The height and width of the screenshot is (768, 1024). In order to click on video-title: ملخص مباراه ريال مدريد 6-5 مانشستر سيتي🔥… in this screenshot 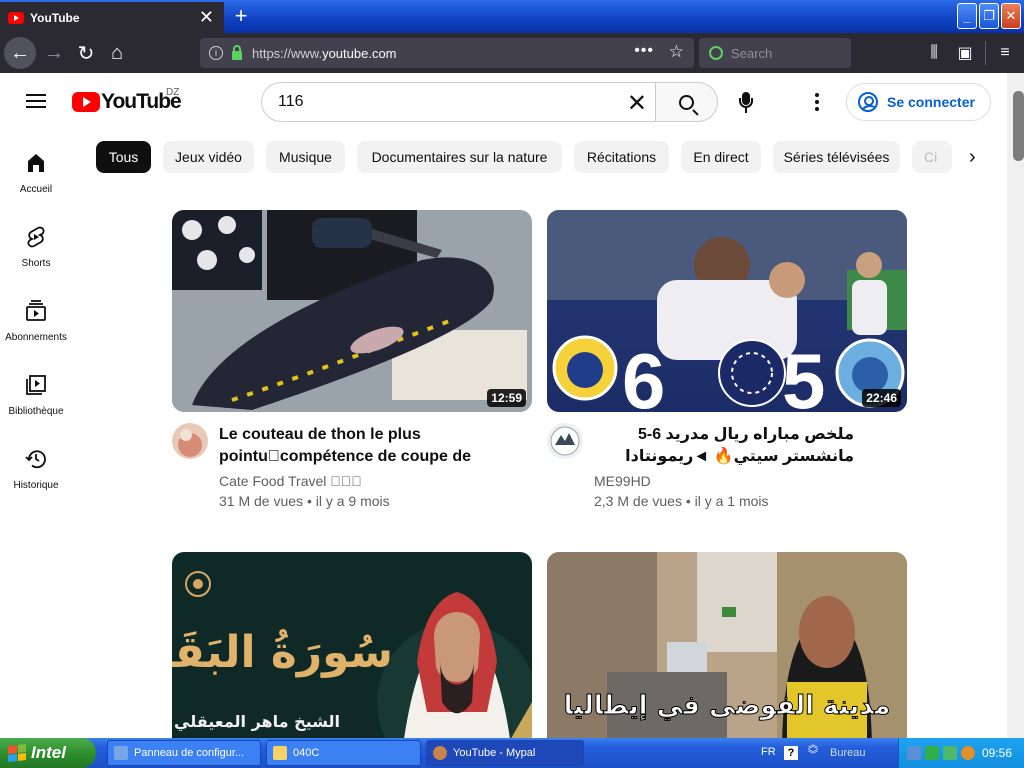, I will do `click(724, 446)`.